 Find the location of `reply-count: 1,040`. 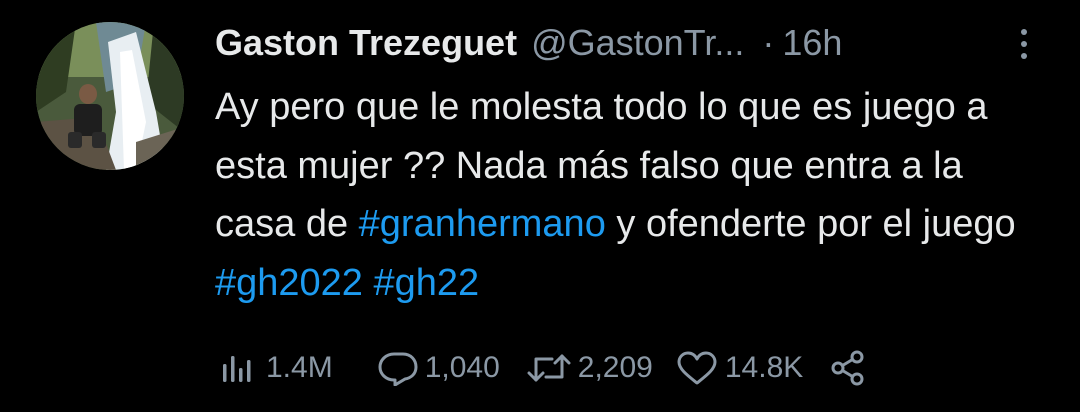

reply-count: 1,040 is located at coordinates (462, 367).